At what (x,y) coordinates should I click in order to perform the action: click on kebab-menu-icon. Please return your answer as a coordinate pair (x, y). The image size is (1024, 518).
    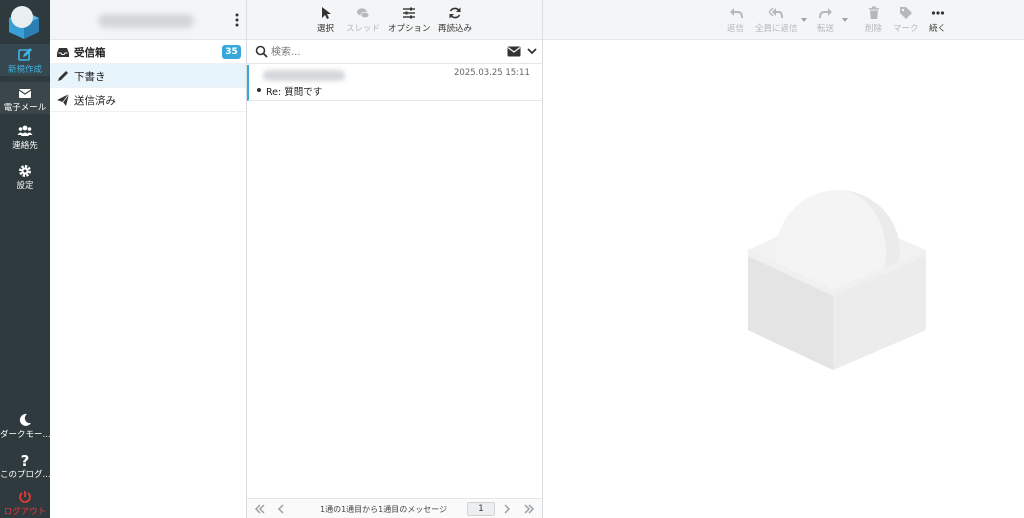
    Looking at the image, I should click on (237, 20).